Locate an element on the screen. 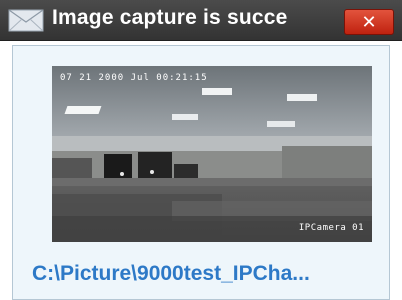 The height and width of the screenshot is (300, 402). title-bar: Image capture is succe ✕ is located at coordinates (201, 20).